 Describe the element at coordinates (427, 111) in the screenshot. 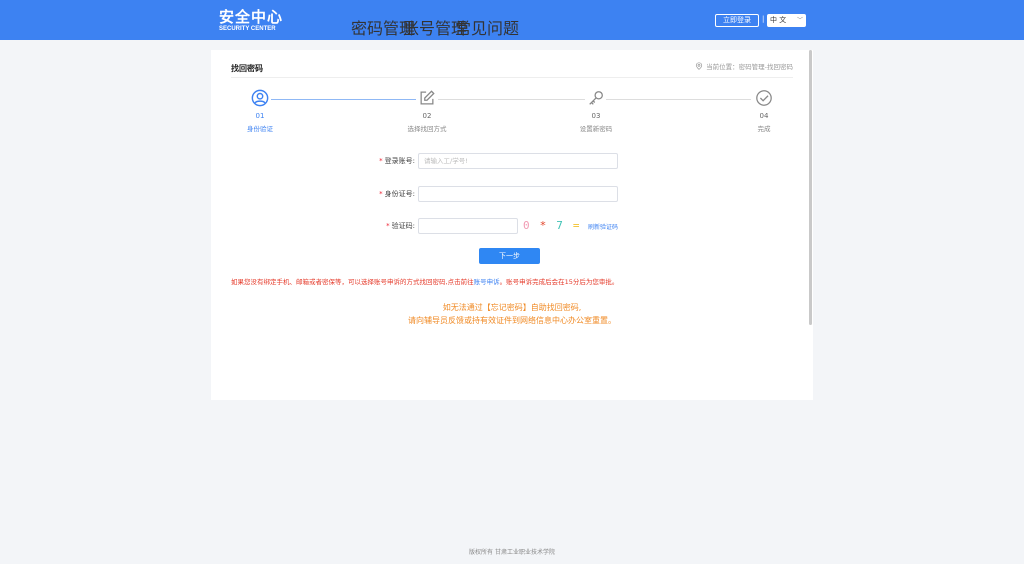

I see `step-choose-method: 02 选择找回方式` at that location.